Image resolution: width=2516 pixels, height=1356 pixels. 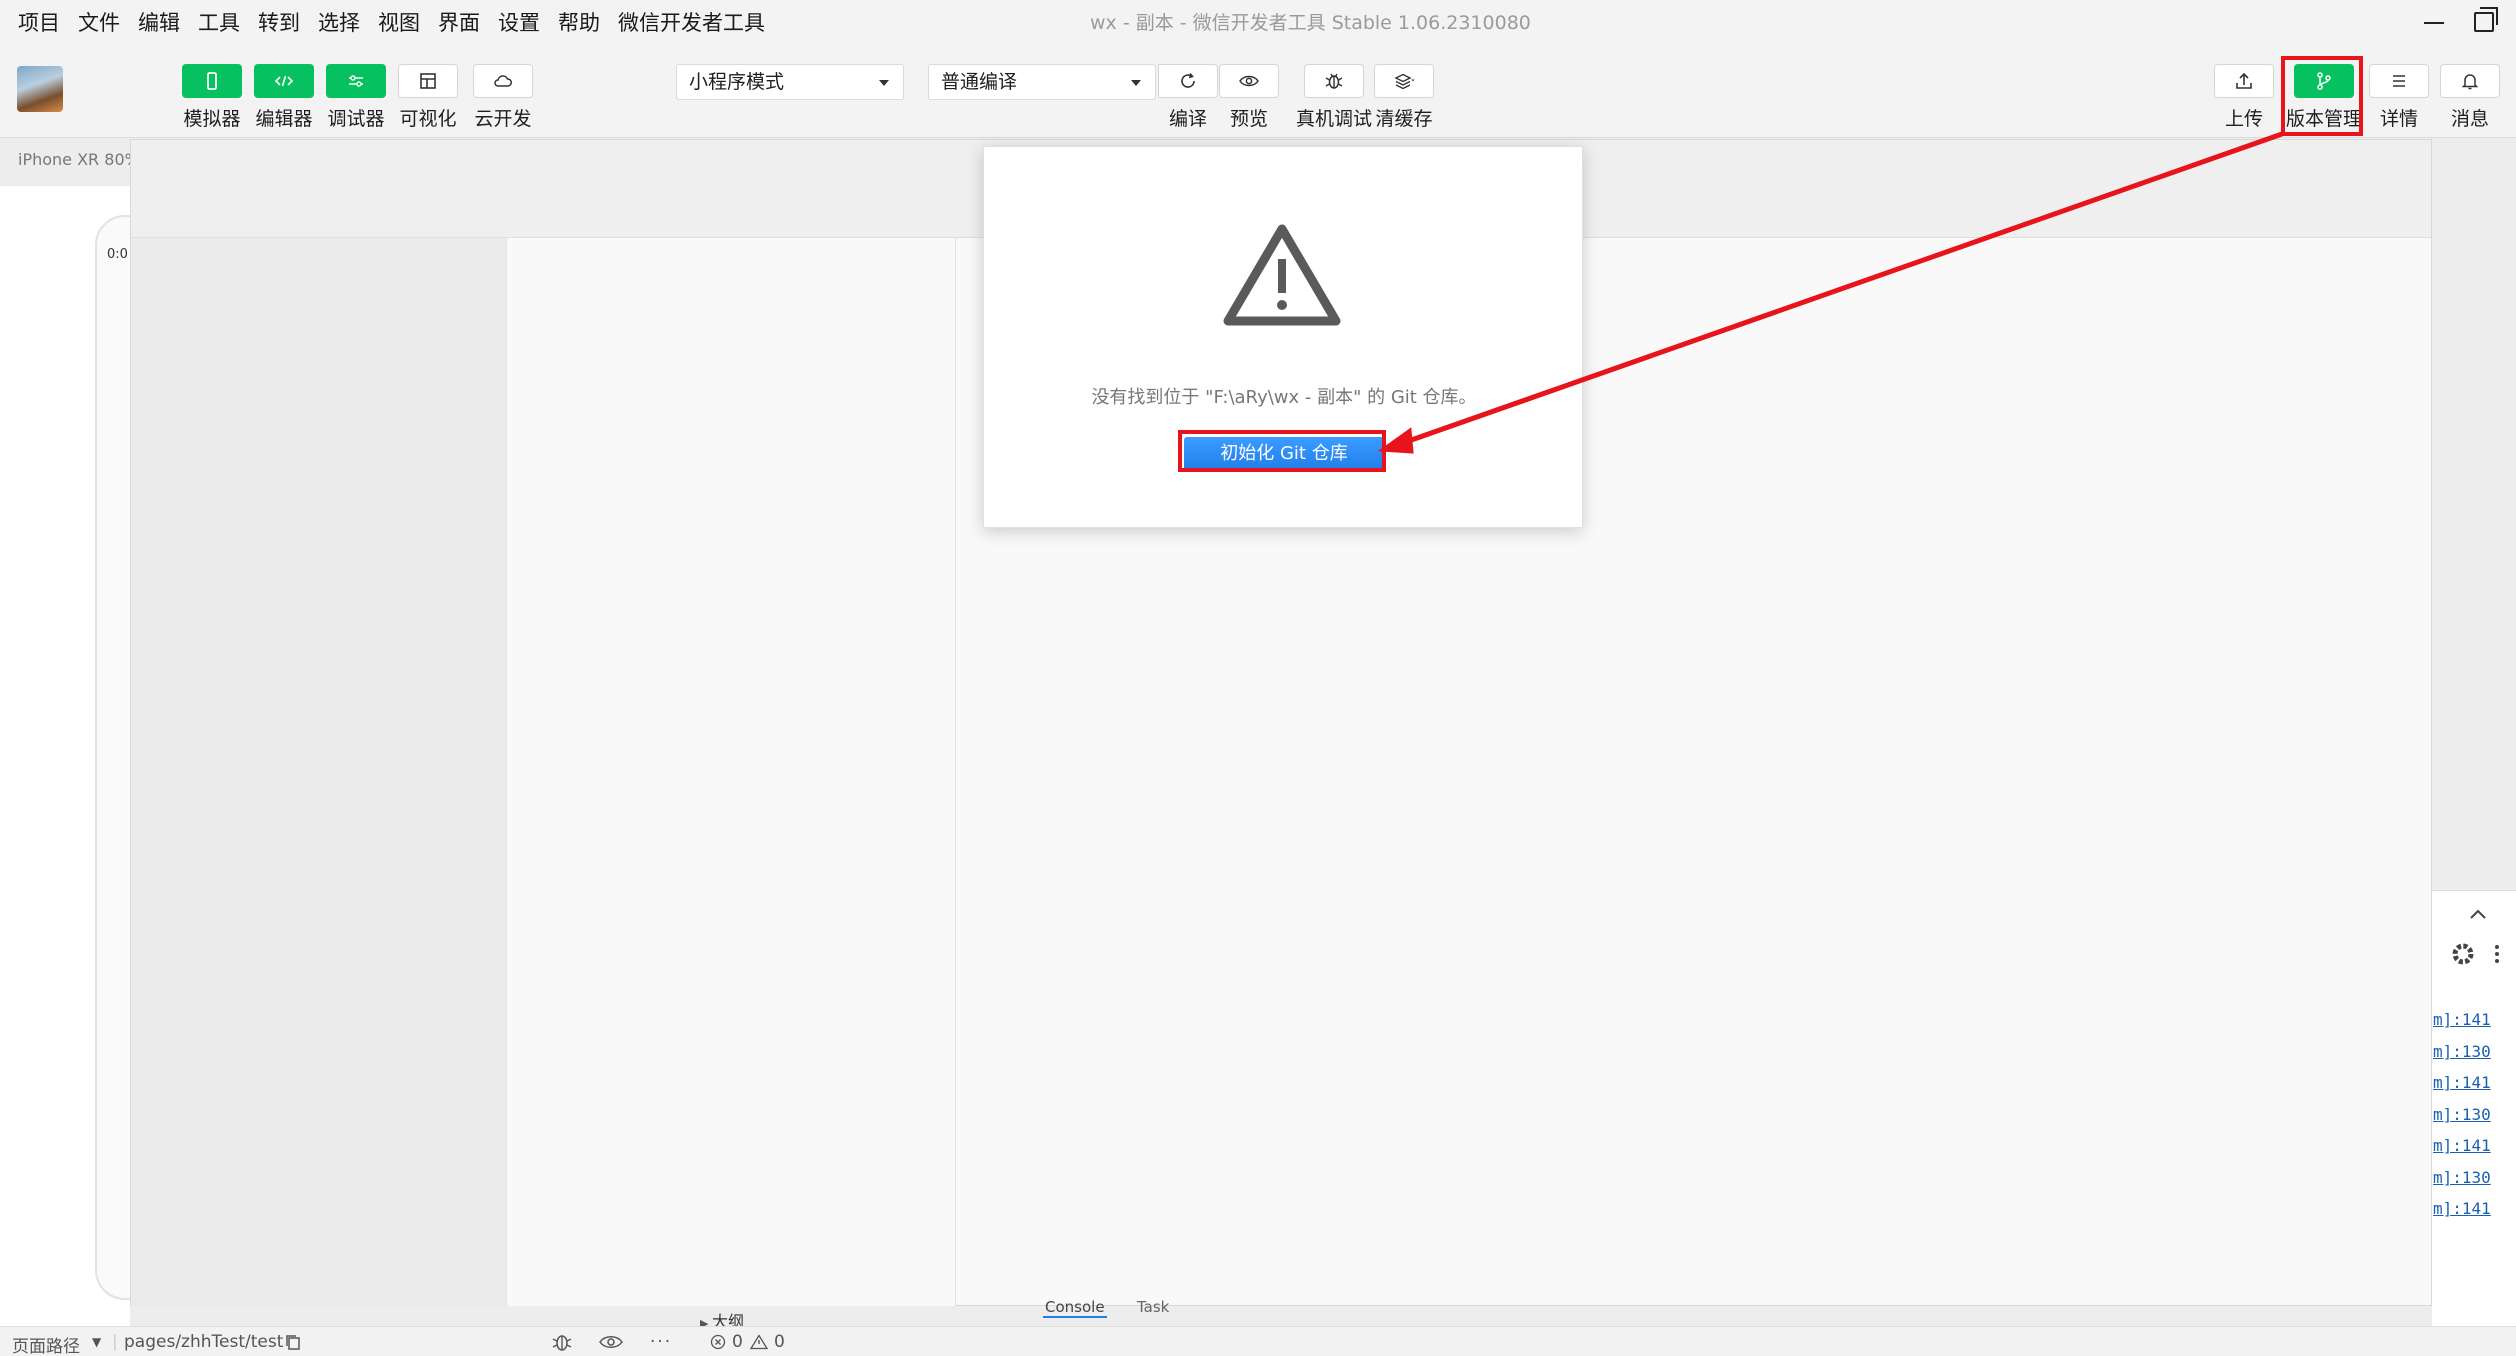 What do you see at coordinates (1075, 1308) in the screenshot?
I see `console-tab: Console` at bounding box center [1075, 1308].